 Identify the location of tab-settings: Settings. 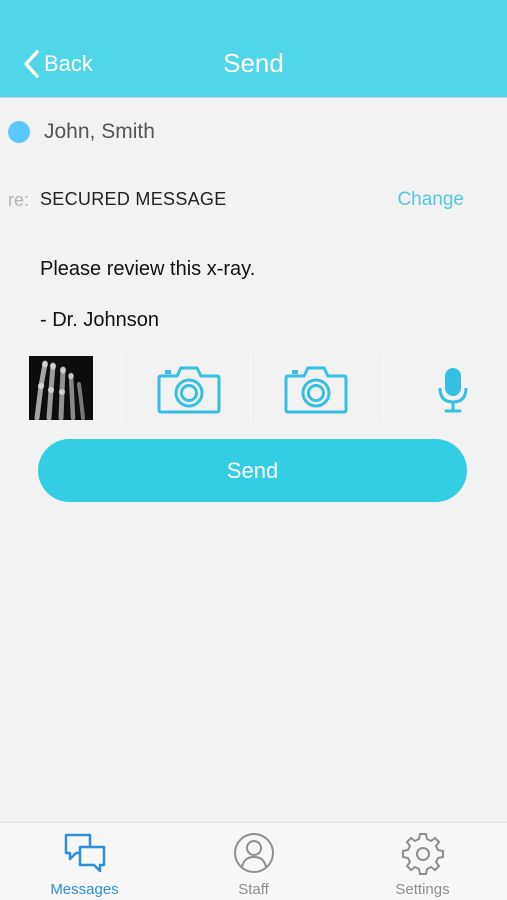
(422, 861).